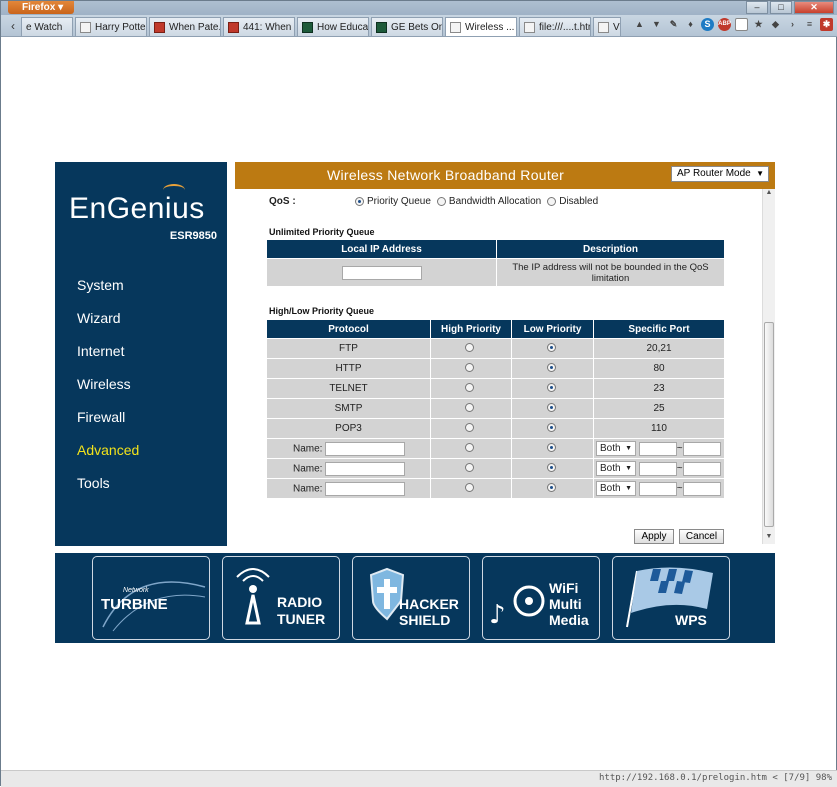 The image size is (837, 787). Describe the element at coordinates (814, 7) in the screenshot. I see `close-window-button: ✕` at that location.